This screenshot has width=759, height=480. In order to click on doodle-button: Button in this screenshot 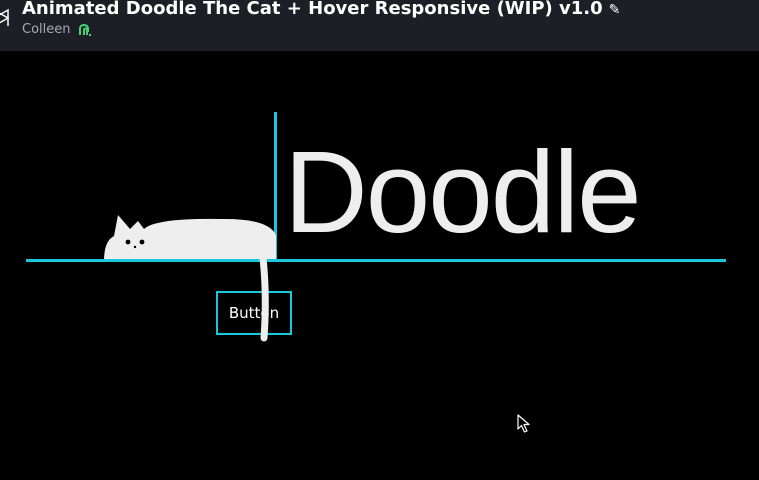, I will do `click(254, 313)`.